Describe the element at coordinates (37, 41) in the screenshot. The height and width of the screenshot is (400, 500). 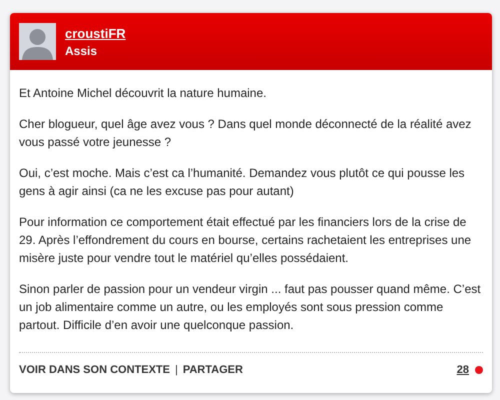
I see `avatar-icon` at that location.